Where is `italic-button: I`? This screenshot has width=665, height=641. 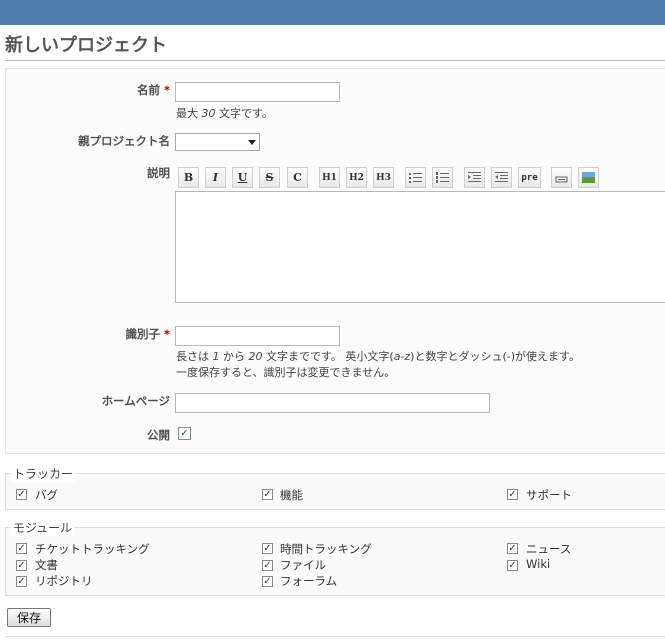
italic-button: I is located at coordinates (215, 177).